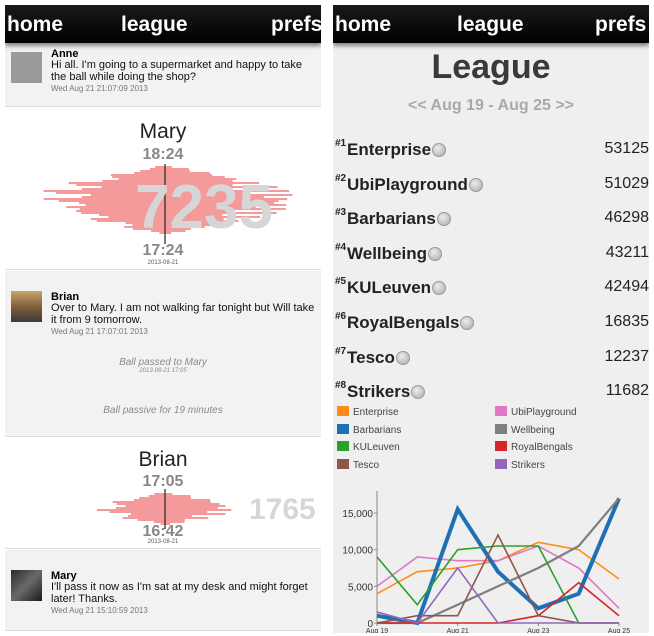  What do you see at coordinates (377, 630) in the screenshot?
I see `x-tick-label: Aug 19` at bounding box center [377, 630].